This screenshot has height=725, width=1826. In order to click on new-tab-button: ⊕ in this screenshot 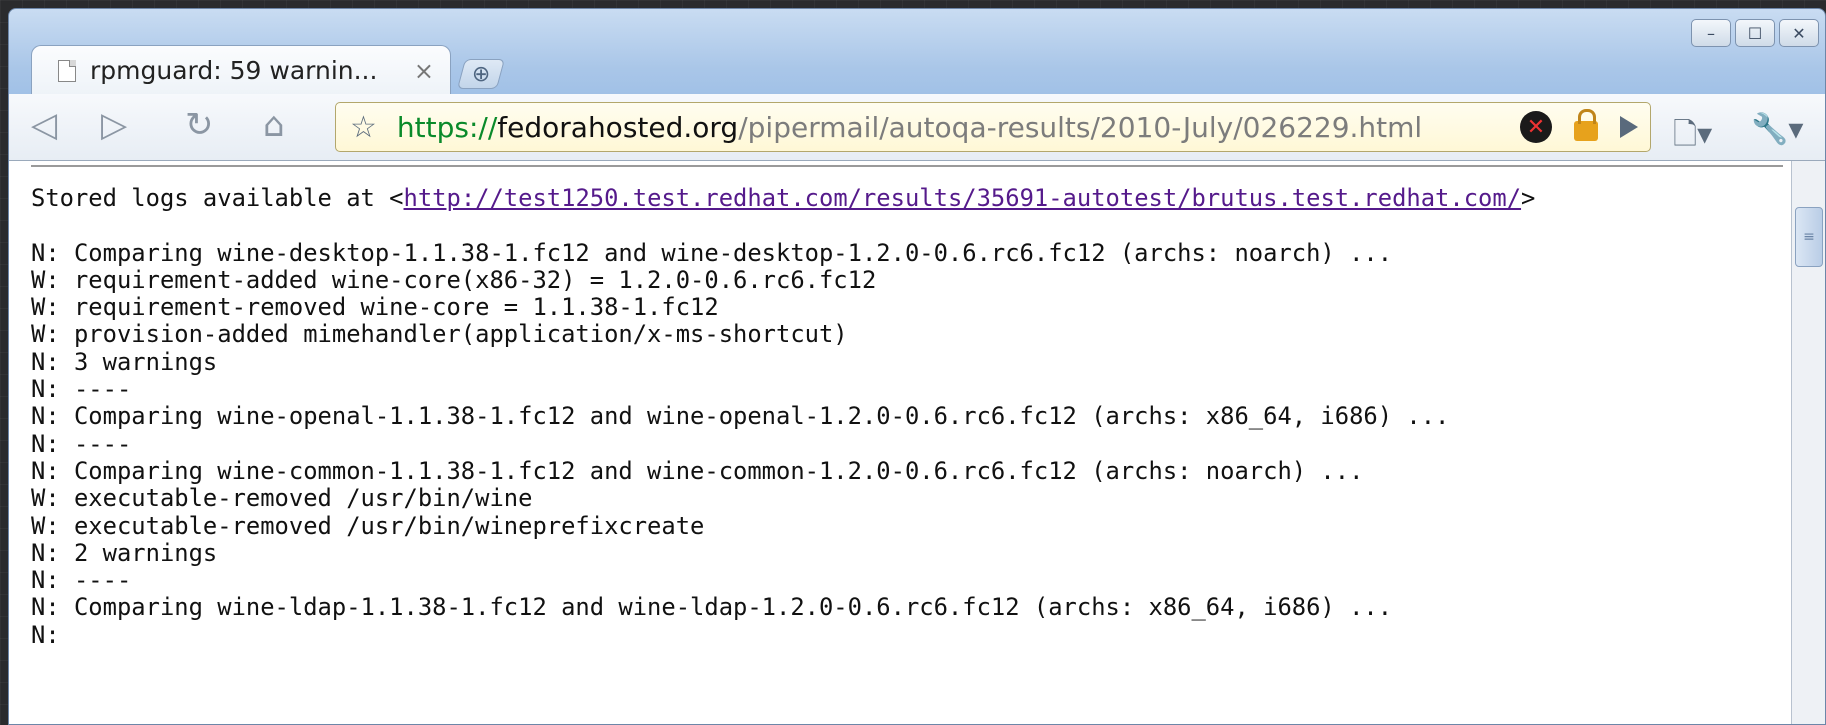, I will do `click(481, 74)`.